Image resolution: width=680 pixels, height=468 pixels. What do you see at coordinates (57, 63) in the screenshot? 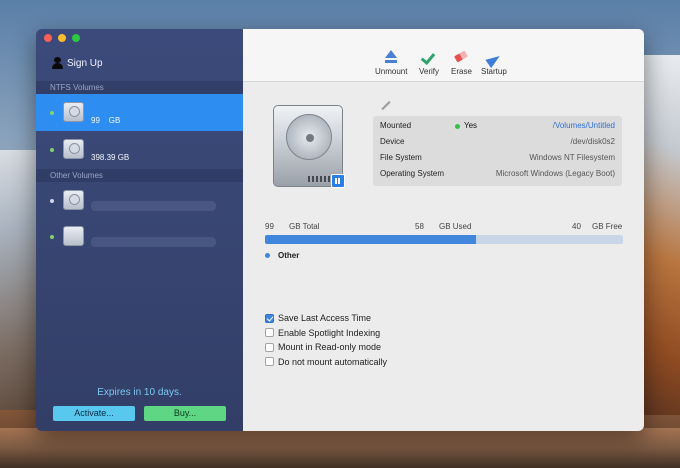
I see `user-icon` at bounding box center [57, 63].